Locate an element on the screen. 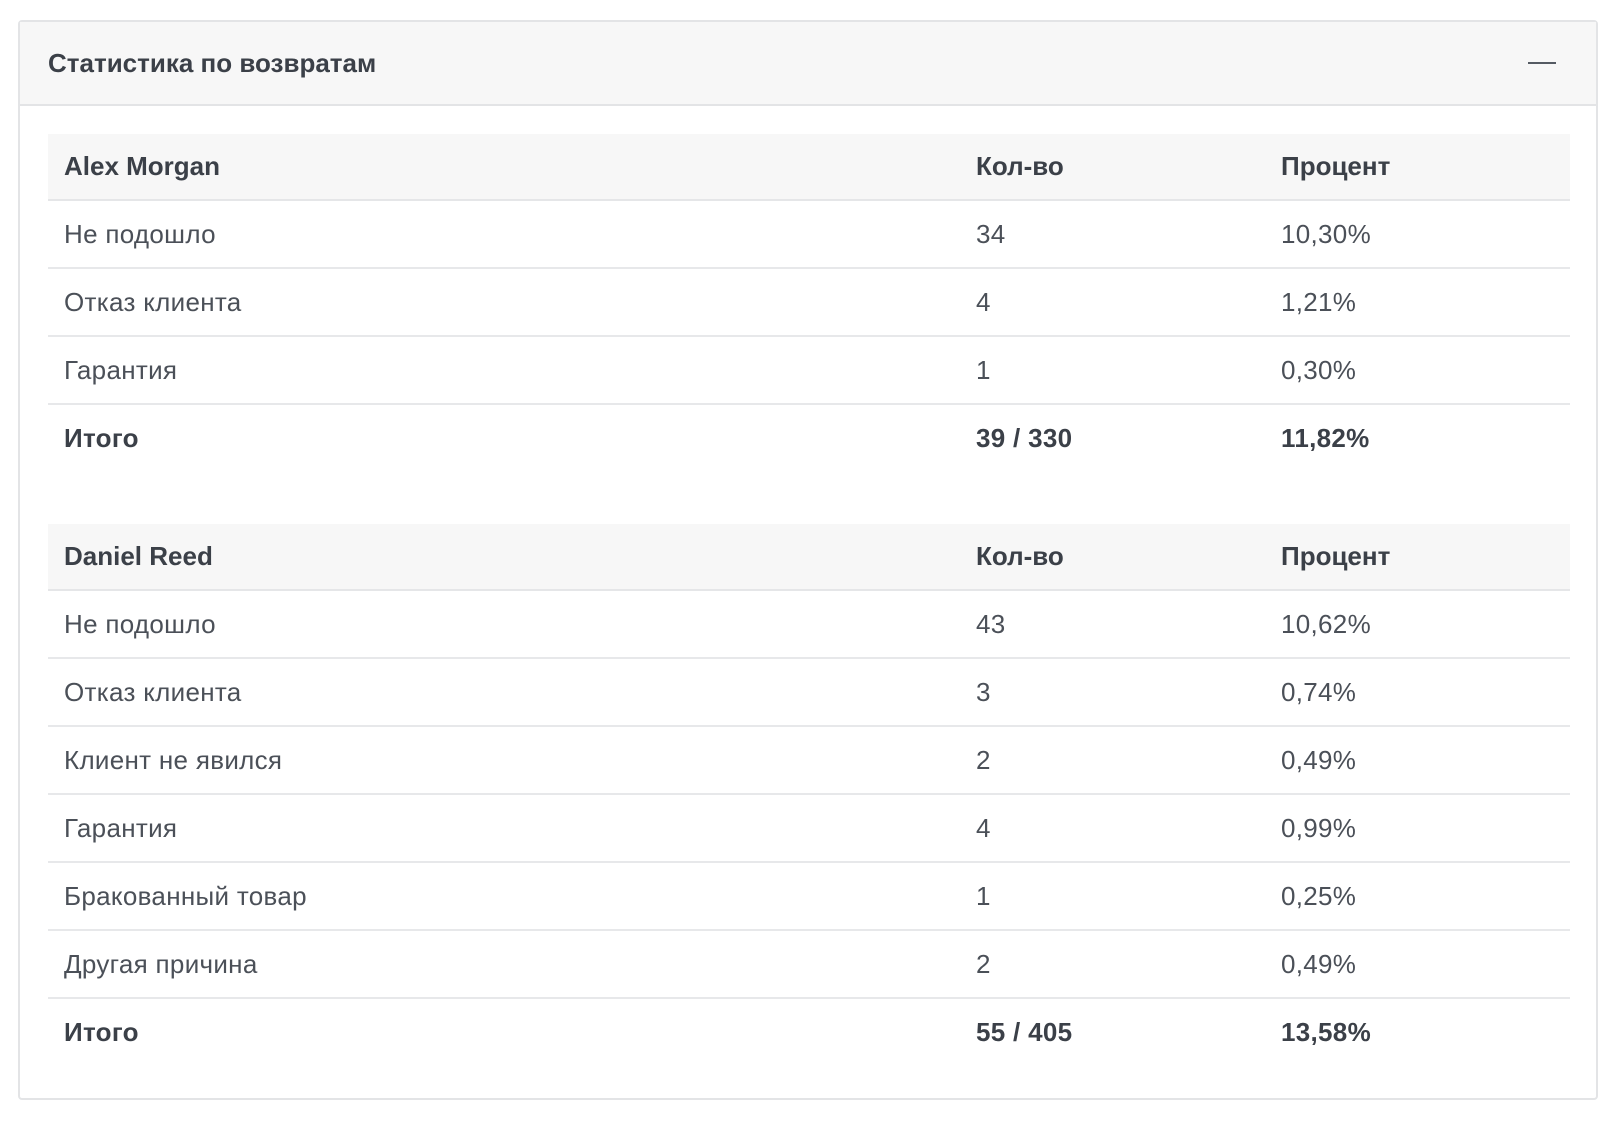  table-row: Другая причина 2 0,49% is located at coordinates (809, 964).